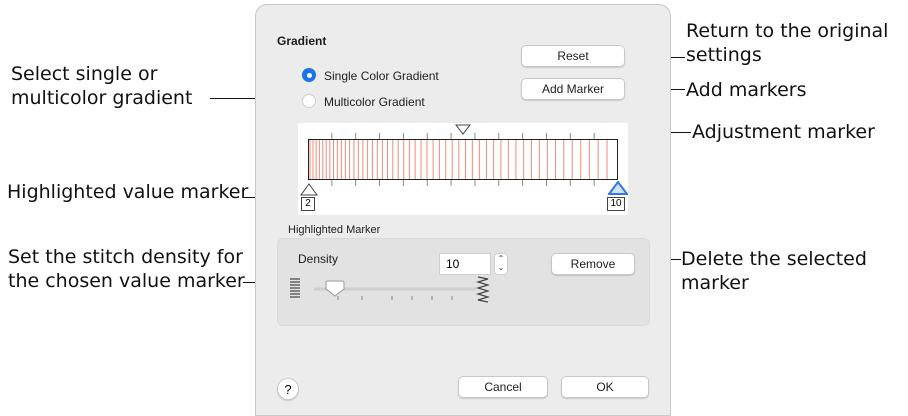 Image resolution: width=908 pixels, height=416 pixels. What do you see at coordinates (374, 102) in the screenshot?
I see `multicolor-label: Multicolor Gradient` at bounding box center [374, 102].